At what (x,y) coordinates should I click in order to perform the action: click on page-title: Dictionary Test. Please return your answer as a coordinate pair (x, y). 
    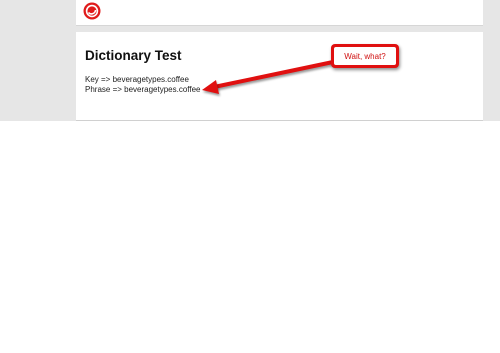
    Looking at the image, I should click on (133, 55).